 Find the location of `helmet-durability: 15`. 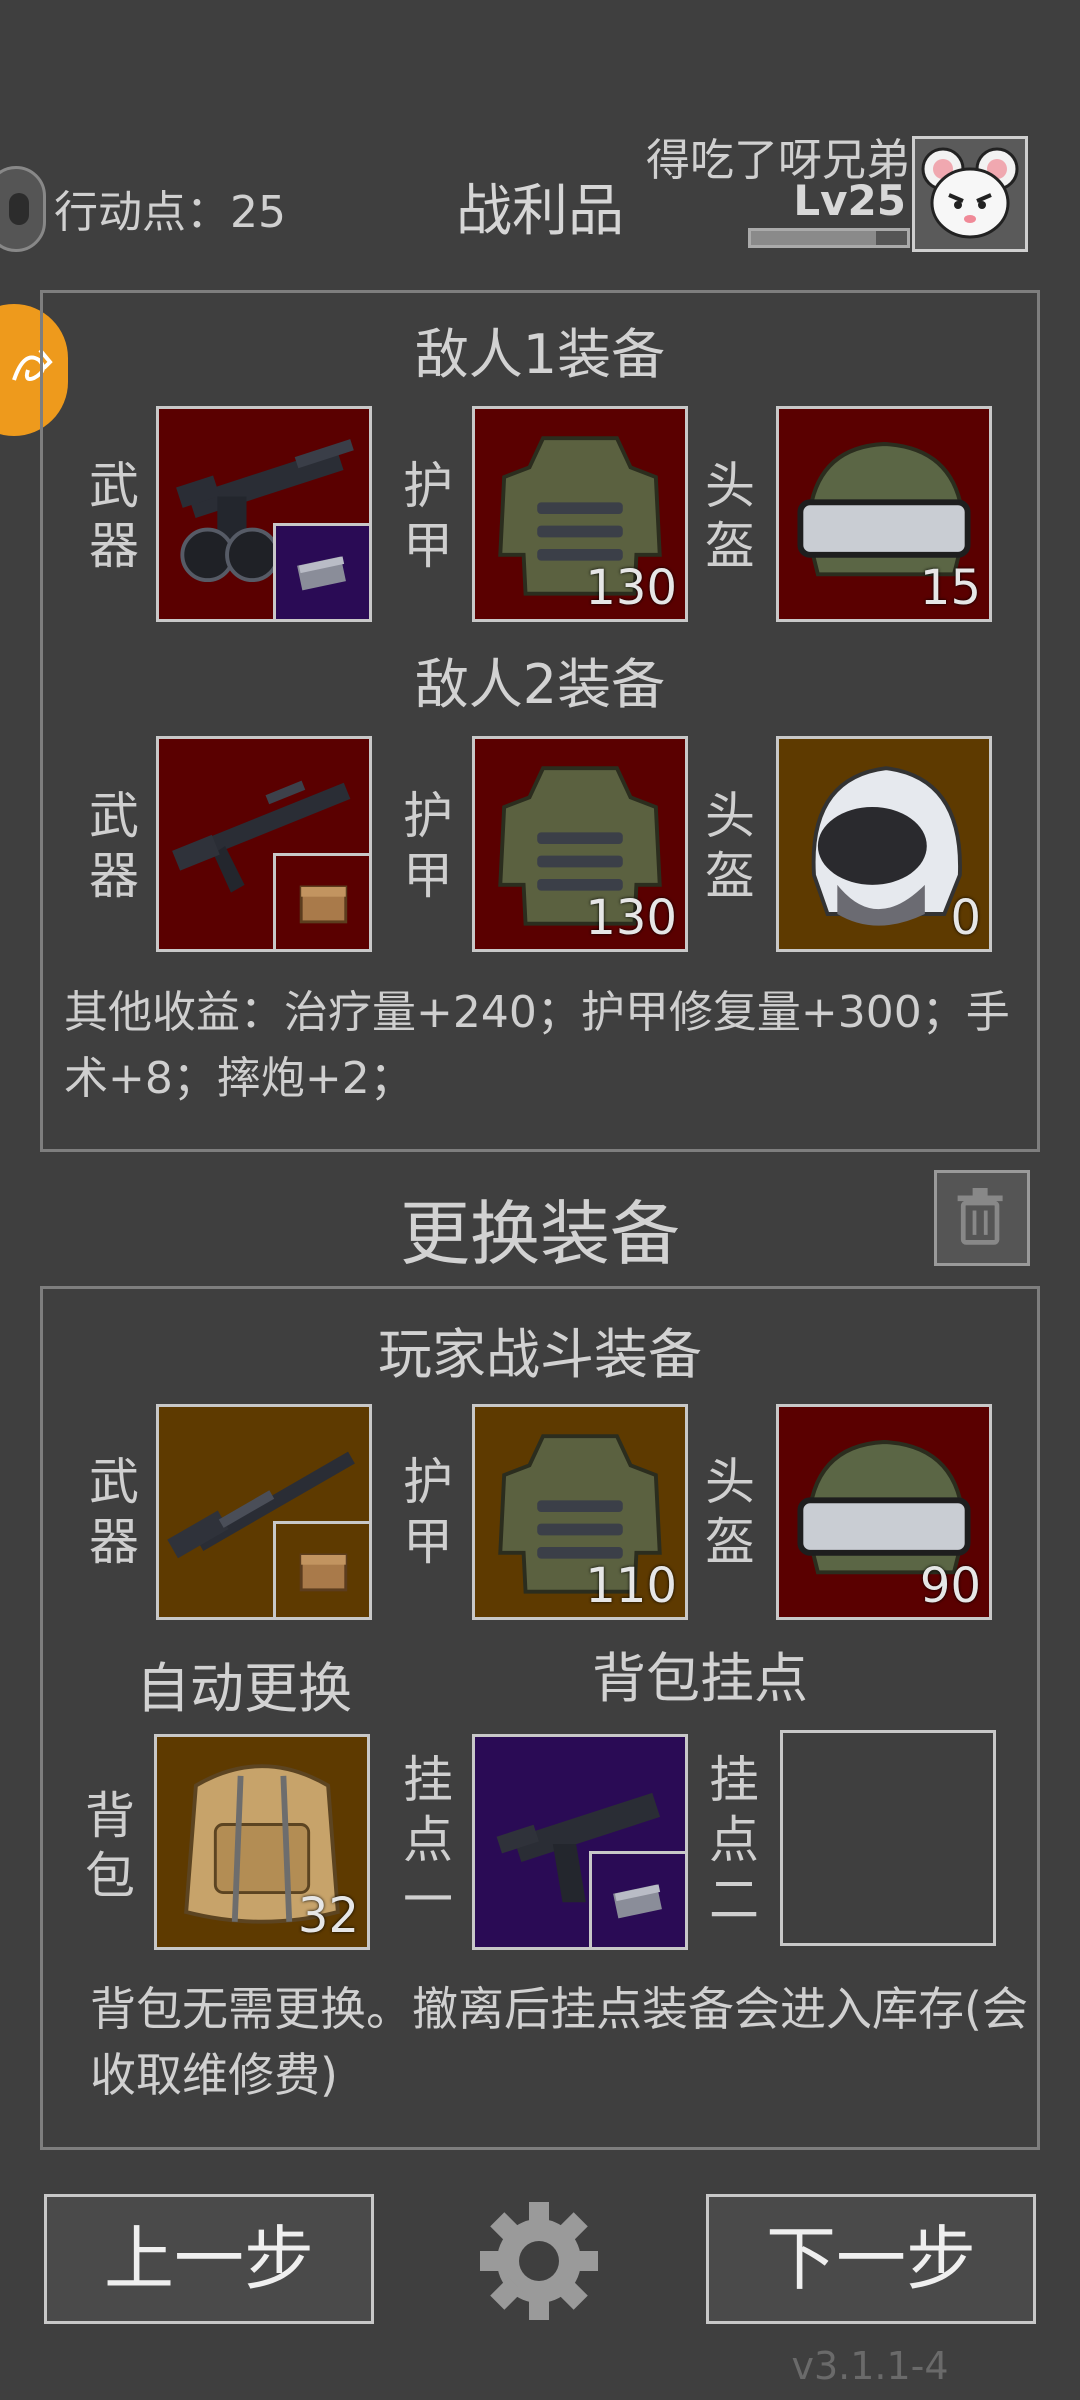

helmet-durability: 15 is located at coordinates (950, 588).